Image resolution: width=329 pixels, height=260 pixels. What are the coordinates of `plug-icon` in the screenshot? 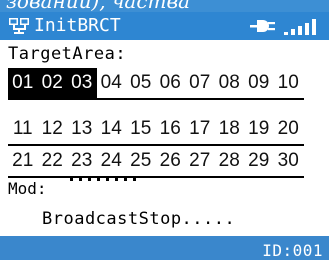 It's located at (262, 26).